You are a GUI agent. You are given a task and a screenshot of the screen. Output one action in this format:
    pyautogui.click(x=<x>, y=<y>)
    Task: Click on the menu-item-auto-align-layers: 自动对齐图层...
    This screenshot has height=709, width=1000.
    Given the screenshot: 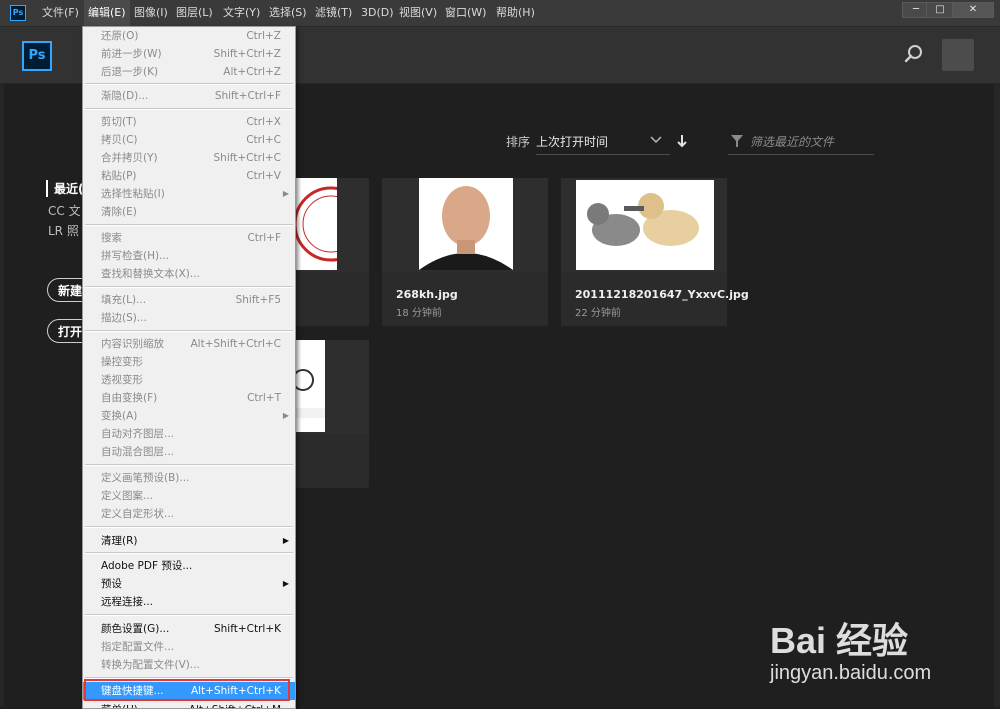 What is the action you would take?
    pyautogui.click(x=189, y=434)
    